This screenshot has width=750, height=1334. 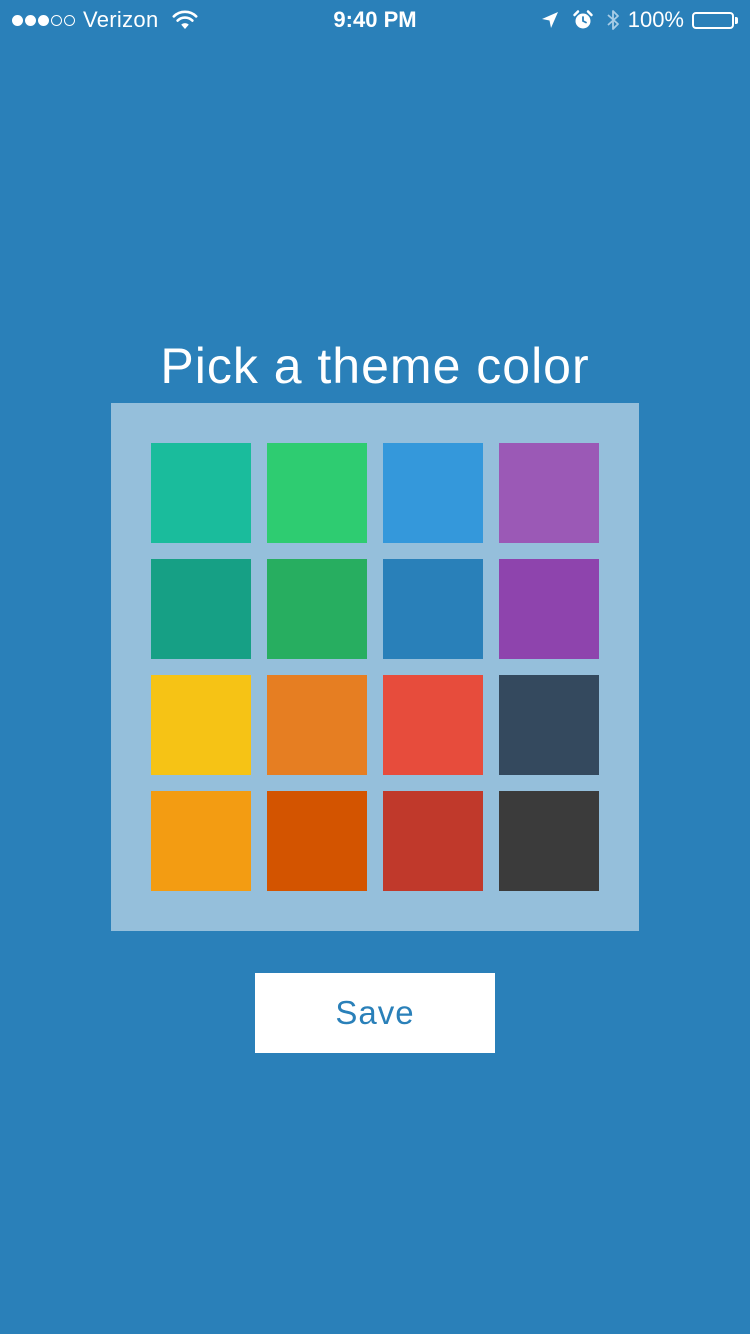 What do you see at coordinates (549, 841) in the screenshot?
I see `color-swatch-charcoal` at bounding box center [549, 841].